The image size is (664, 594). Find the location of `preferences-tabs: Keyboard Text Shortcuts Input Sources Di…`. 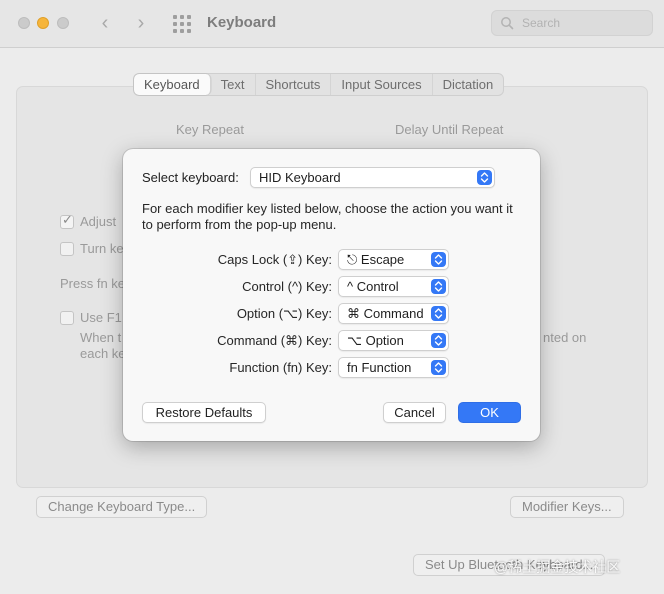

preferences-tabs: Keyboard Text Shortcuts Input Sources Di… is located at coordinates (319, 84).